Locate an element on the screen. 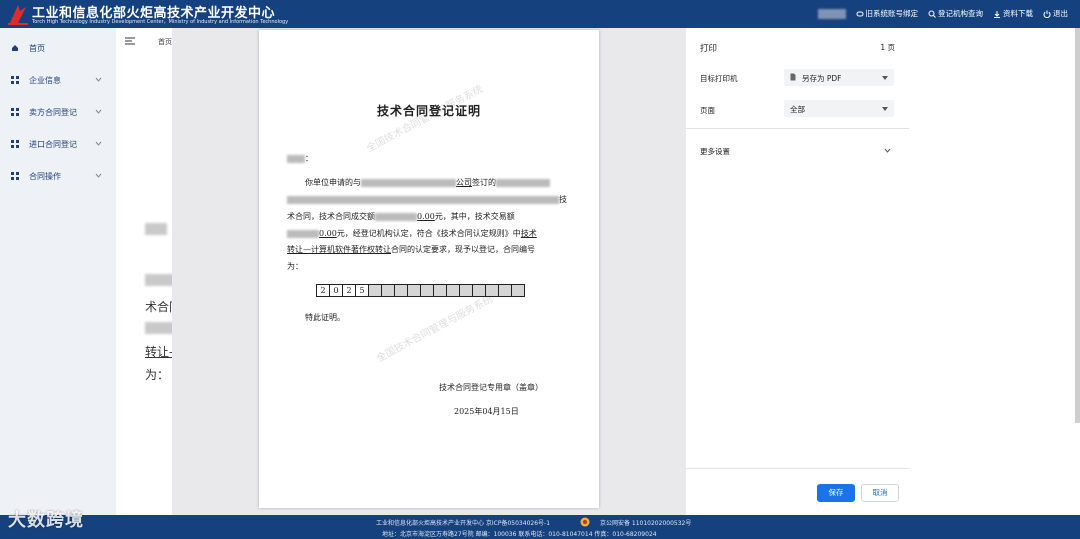  certificate-closing: 特此证明。 is located at coordinates (325, 317).